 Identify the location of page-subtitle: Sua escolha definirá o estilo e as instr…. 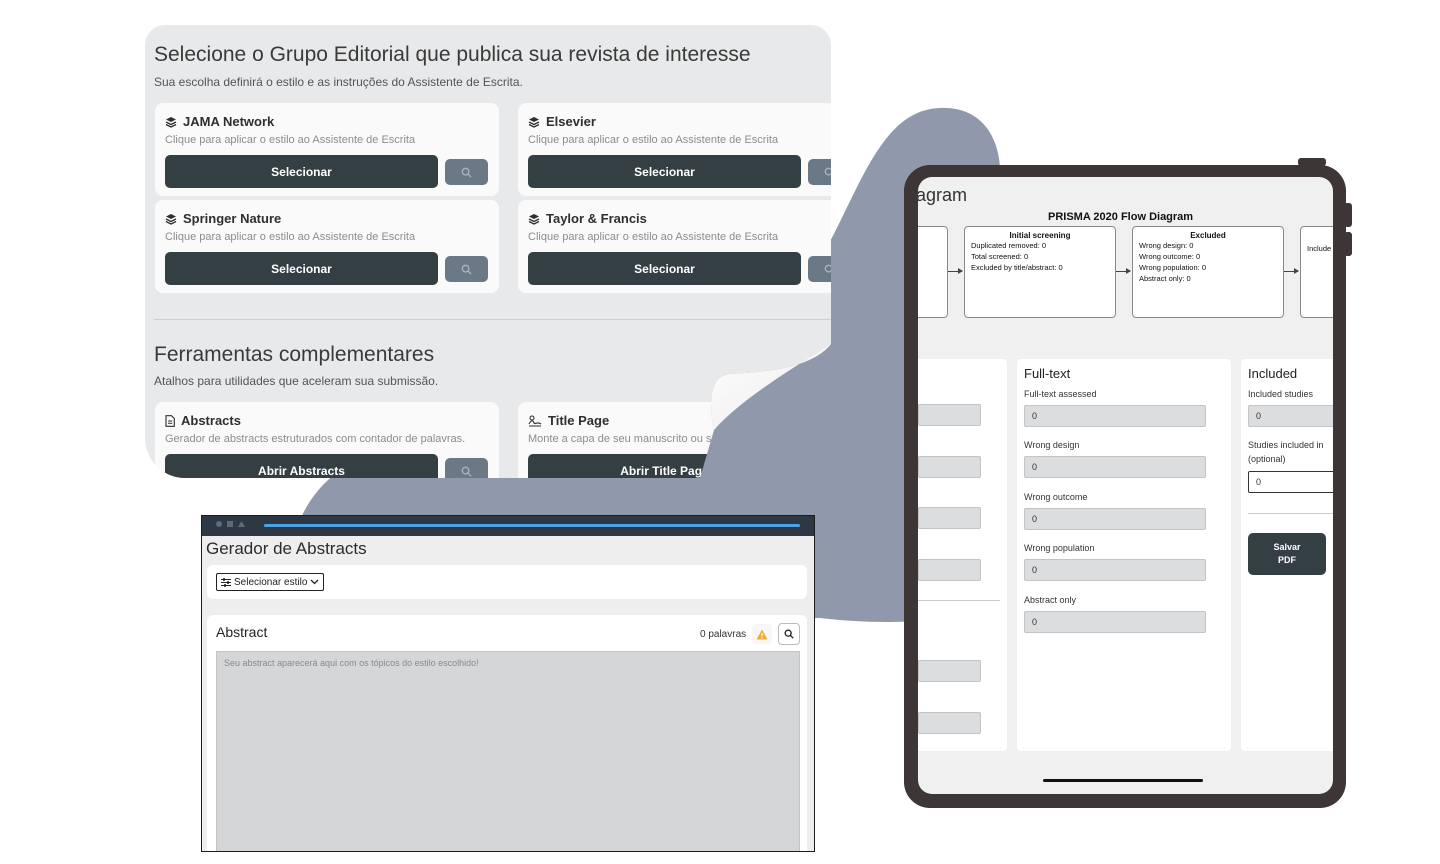
(338, 82).